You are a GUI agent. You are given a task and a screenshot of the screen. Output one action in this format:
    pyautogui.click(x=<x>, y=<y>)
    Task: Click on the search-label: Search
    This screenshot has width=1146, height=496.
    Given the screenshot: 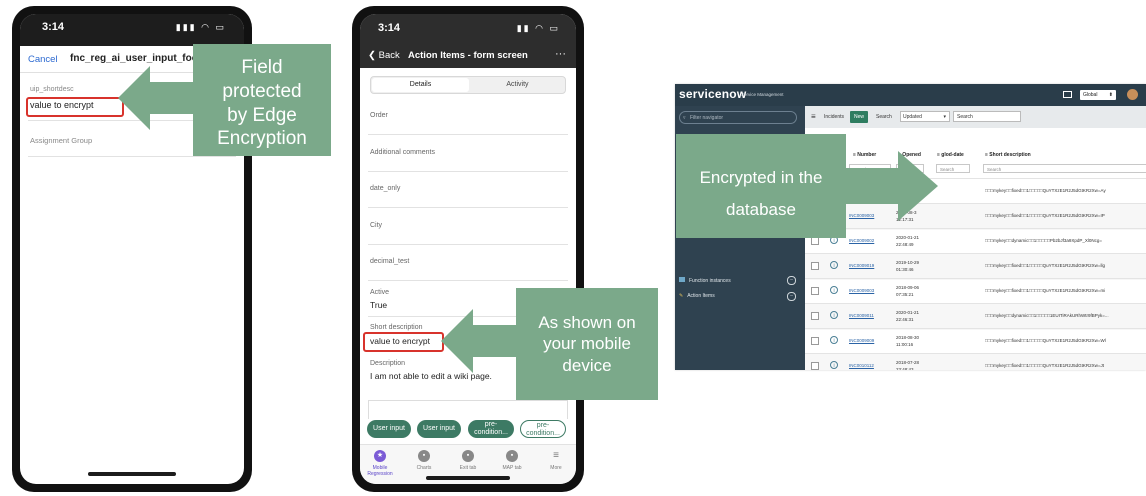 What is the action you would take?
    pyautogui.click(x=884, y=117)
    